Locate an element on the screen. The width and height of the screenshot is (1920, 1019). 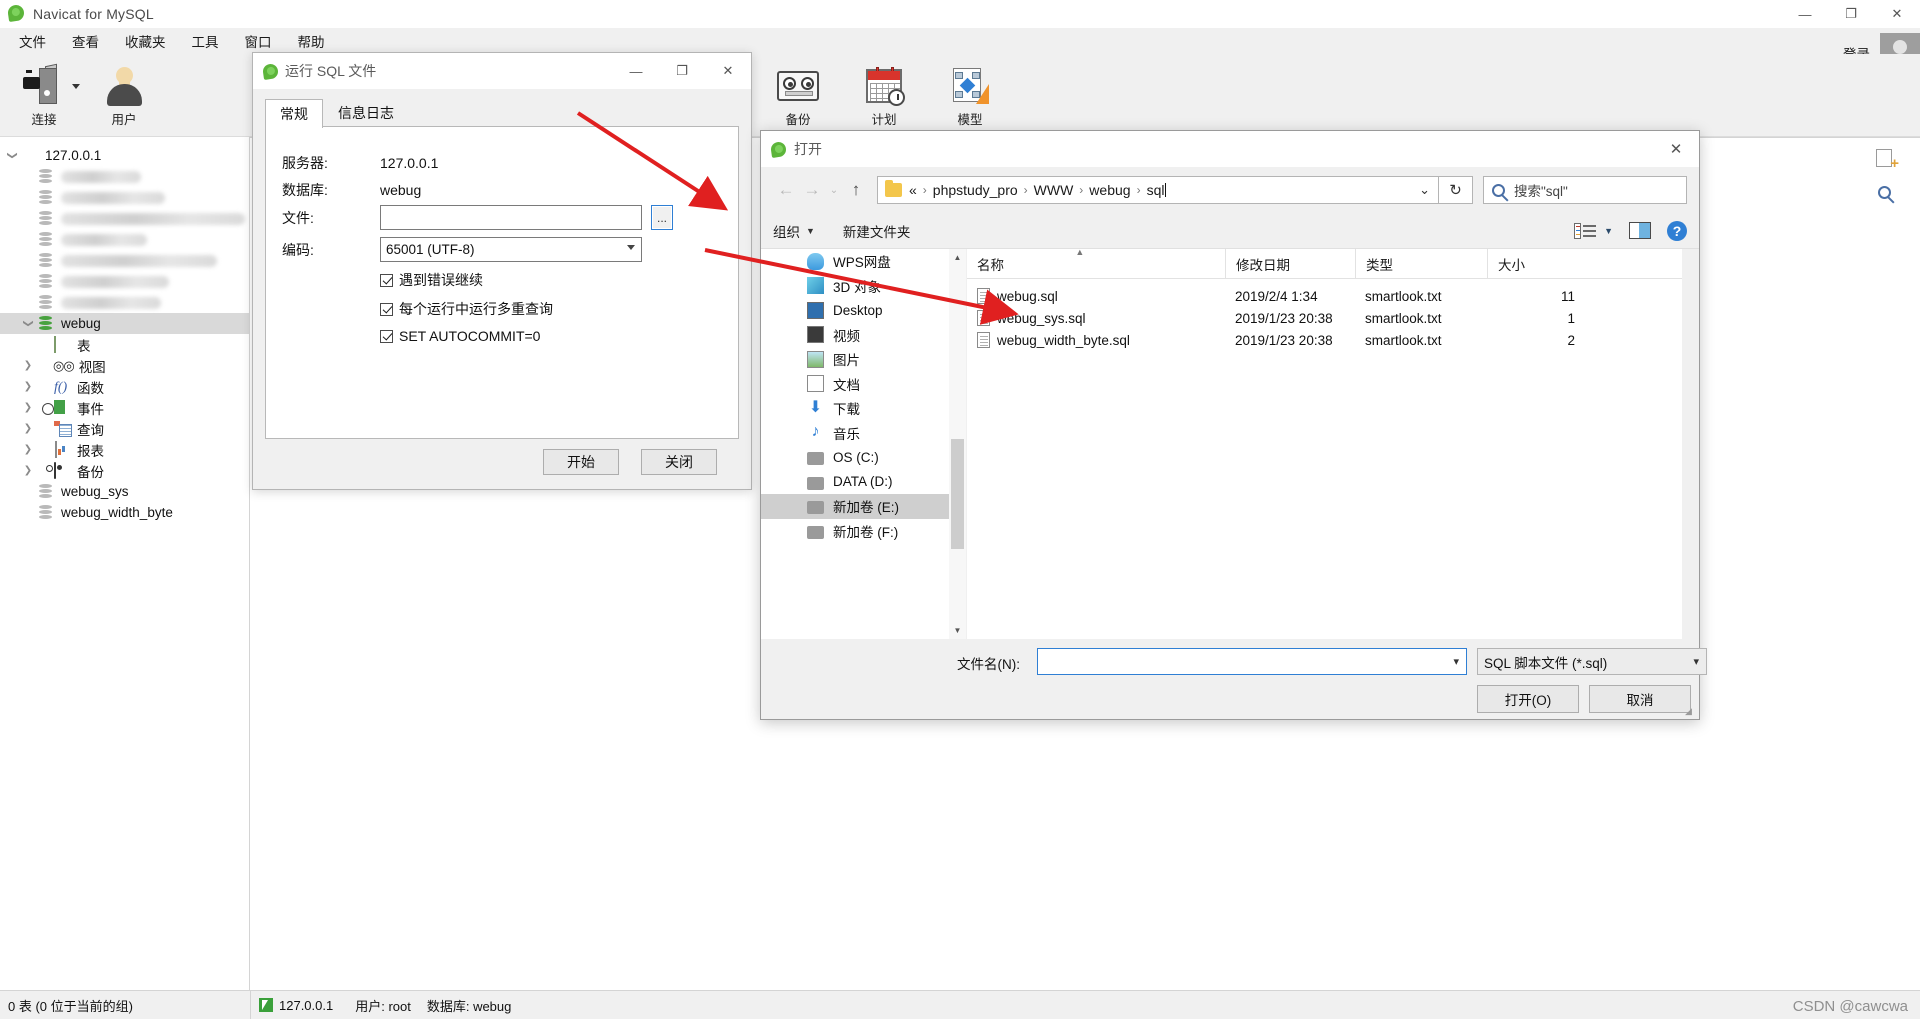
menu-view: 查看 is located at coordinates (85, 41).